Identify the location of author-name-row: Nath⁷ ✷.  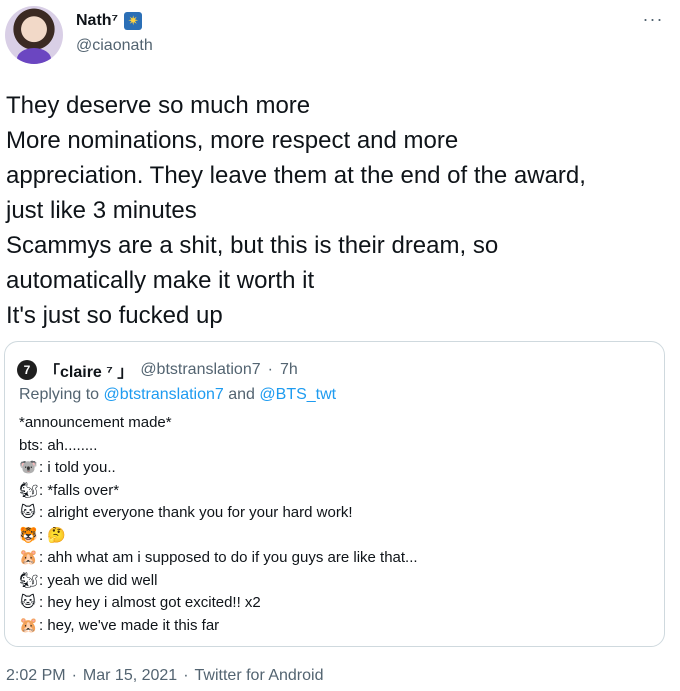
(109, 21).